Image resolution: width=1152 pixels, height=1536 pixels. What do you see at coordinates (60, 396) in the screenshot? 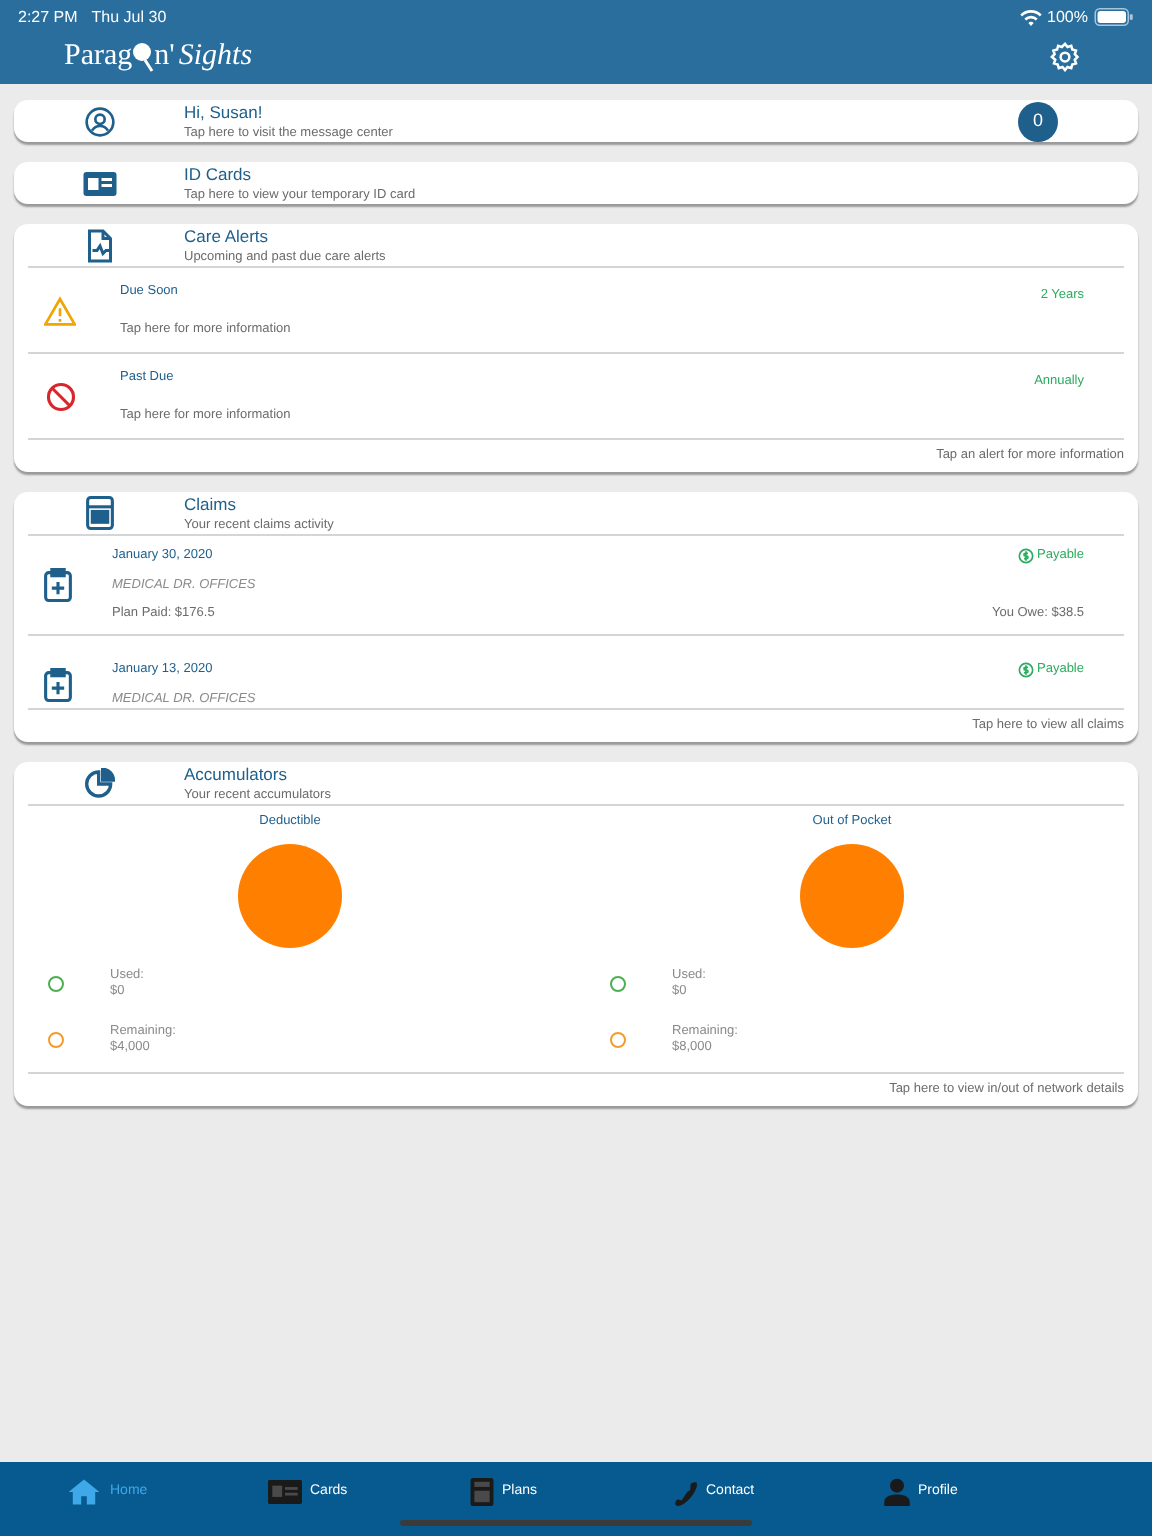
I see `prohibited-icon` at bounding box center [60, 396].